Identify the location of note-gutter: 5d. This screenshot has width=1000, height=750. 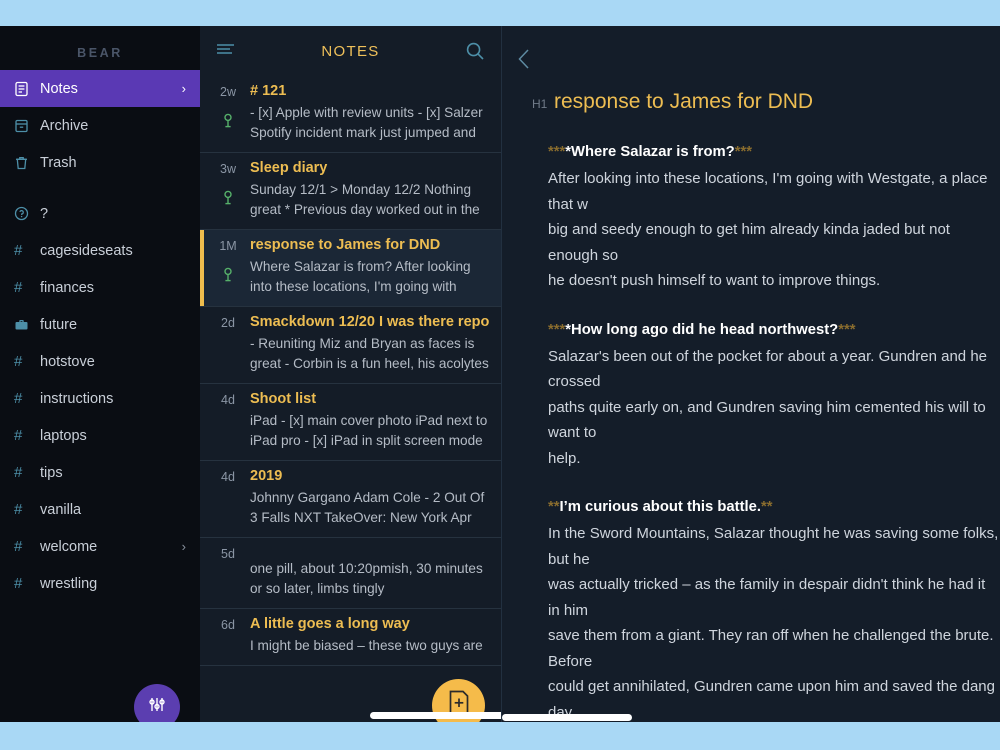
(228, 572).